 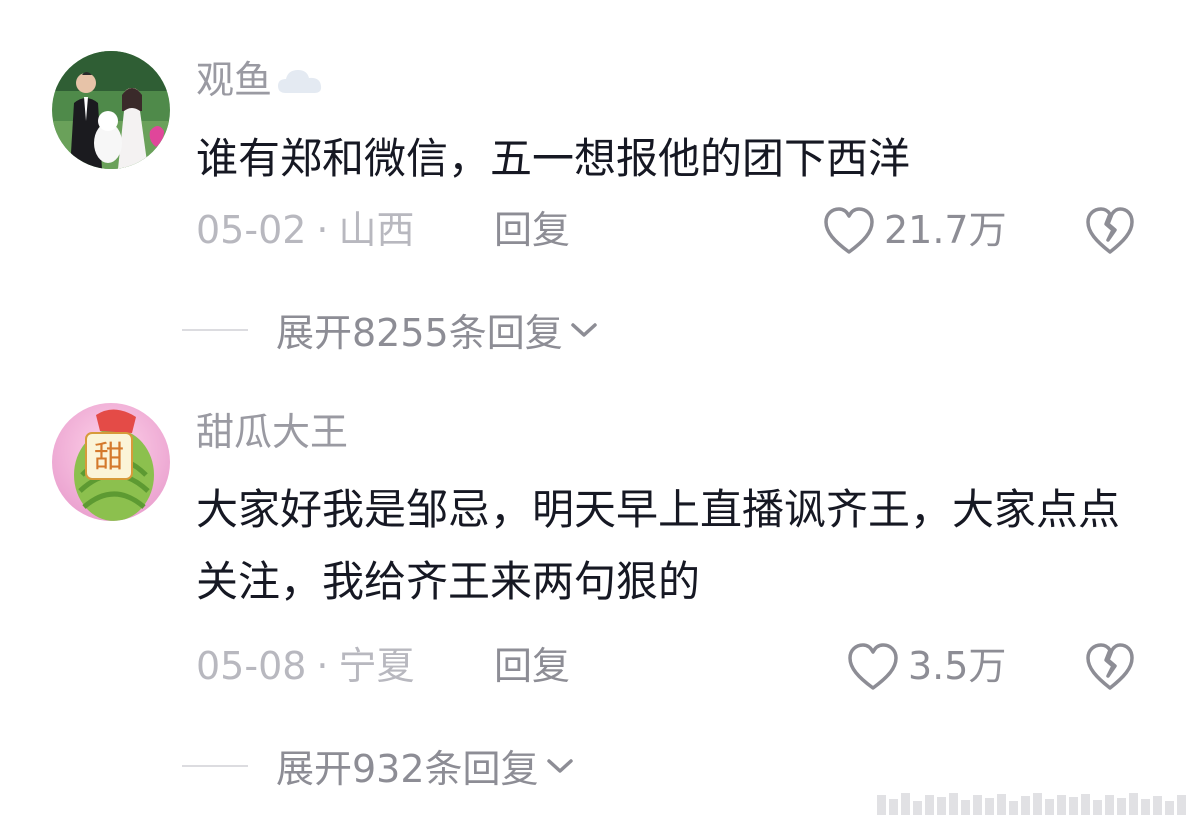 I want to click on username-text: 观鱼, so click(x=234, y=80).